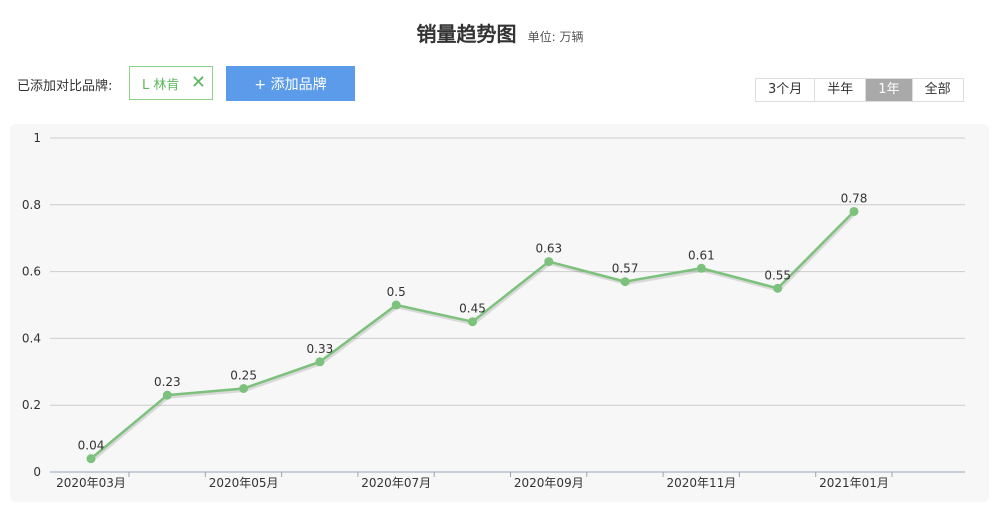 The height and width of the screenshot is (512, 1000). I want to click on chart-unit: 单位: 万辆, so click(555, 37).